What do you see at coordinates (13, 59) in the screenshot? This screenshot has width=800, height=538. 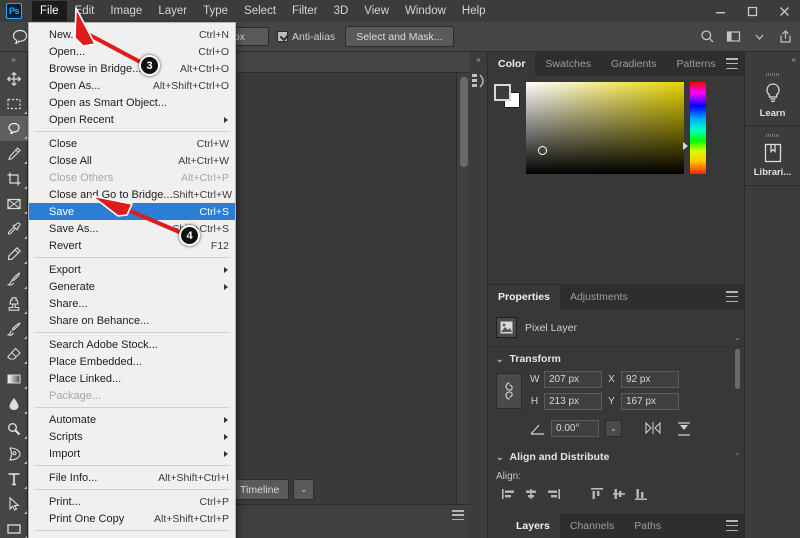 I see `toolbar-collapse-button: »` at bounding box center [13, 59].